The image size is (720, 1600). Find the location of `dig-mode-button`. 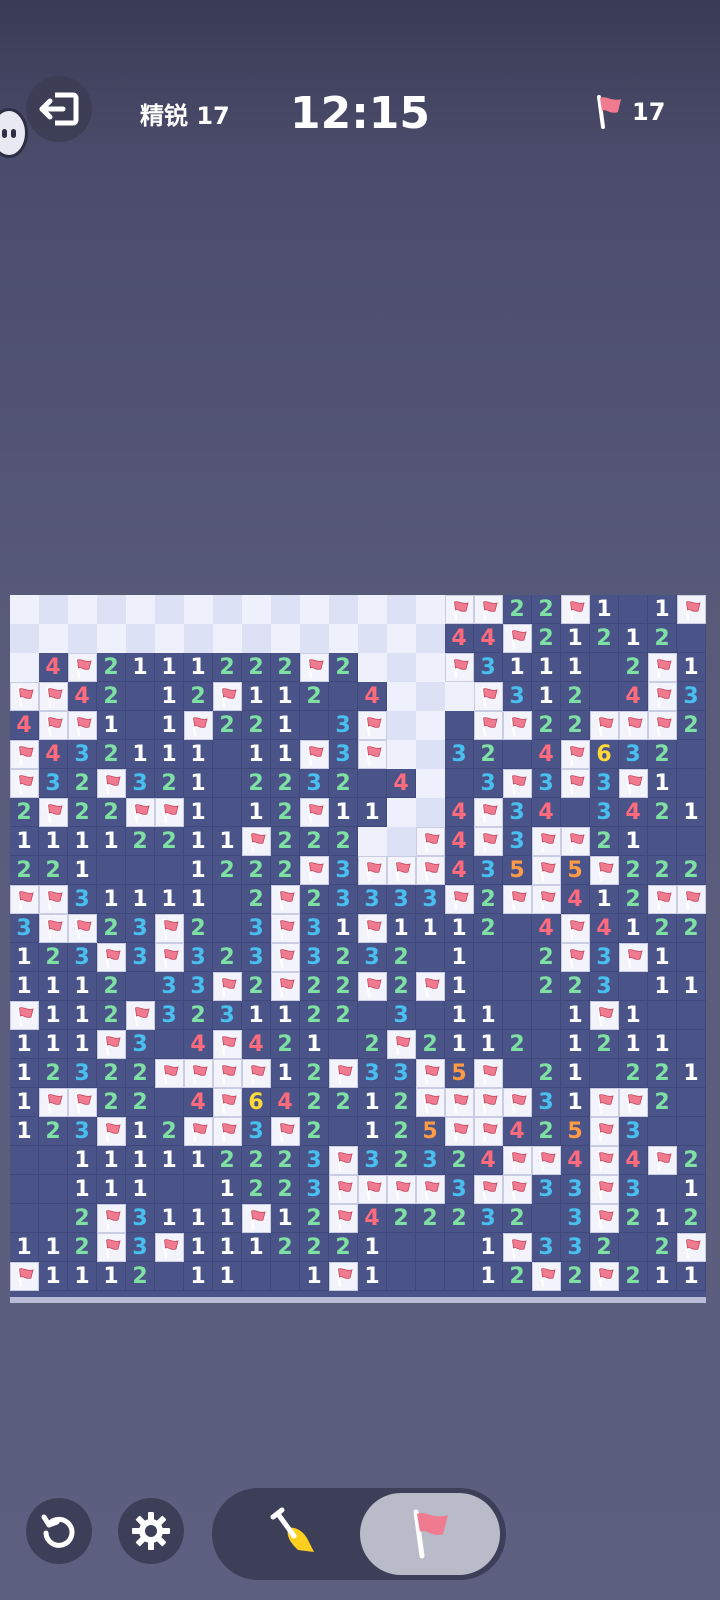

dig-mode-button is located at coordinates (296, 1534).